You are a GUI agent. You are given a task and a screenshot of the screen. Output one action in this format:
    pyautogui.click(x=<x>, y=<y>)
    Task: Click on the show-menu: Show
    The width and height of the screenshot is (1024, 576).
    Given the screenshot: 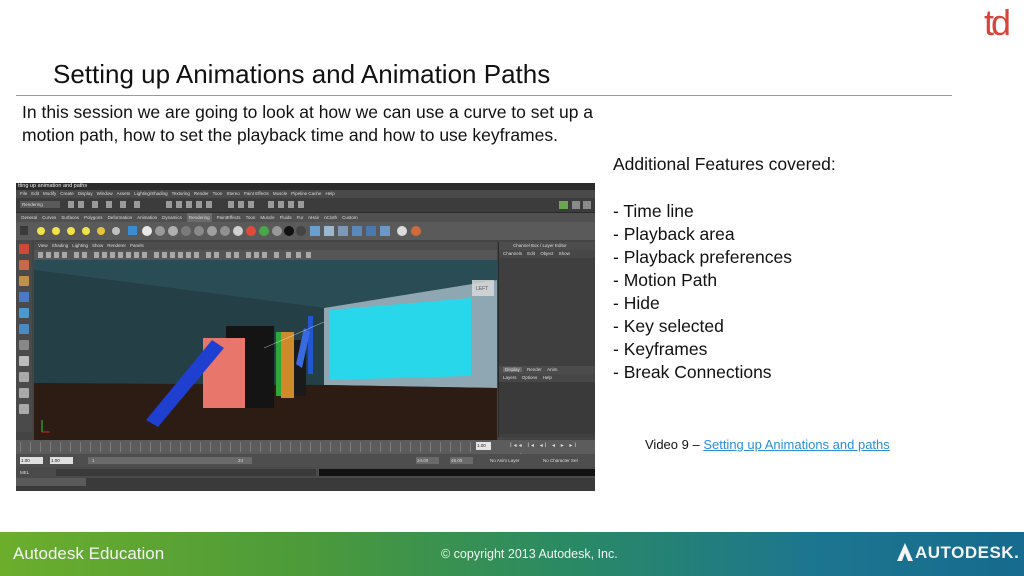 What is the action you would take?
    pyautogui.click(x=564, y=253)
    